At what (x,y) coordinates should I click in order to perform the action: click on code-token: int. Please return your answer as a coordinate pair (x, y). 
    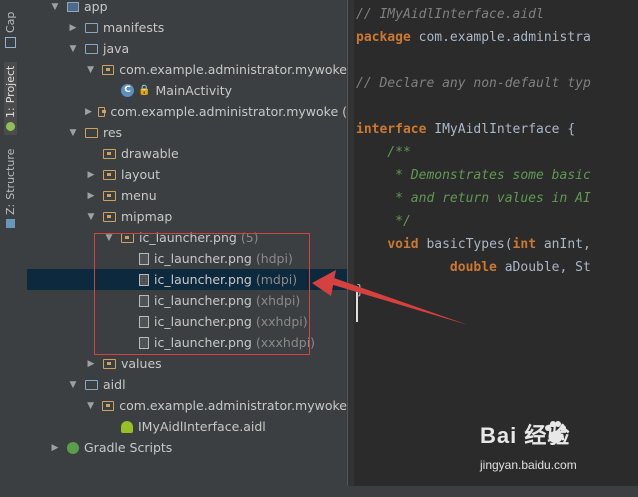
    Looking at the image, I should click on (524, 244).